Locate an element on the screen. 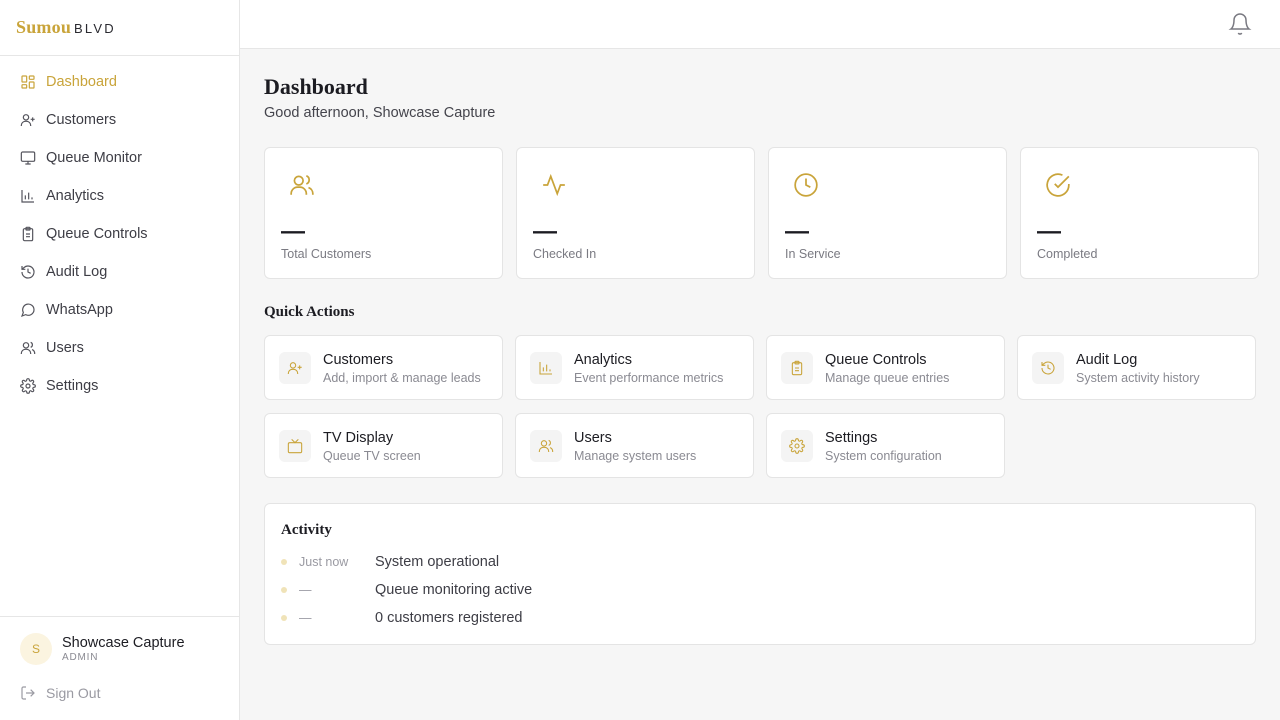 The image size is (1280, 720). quick-action-desc: Manage queue entries is located at coordinates (887, 378).